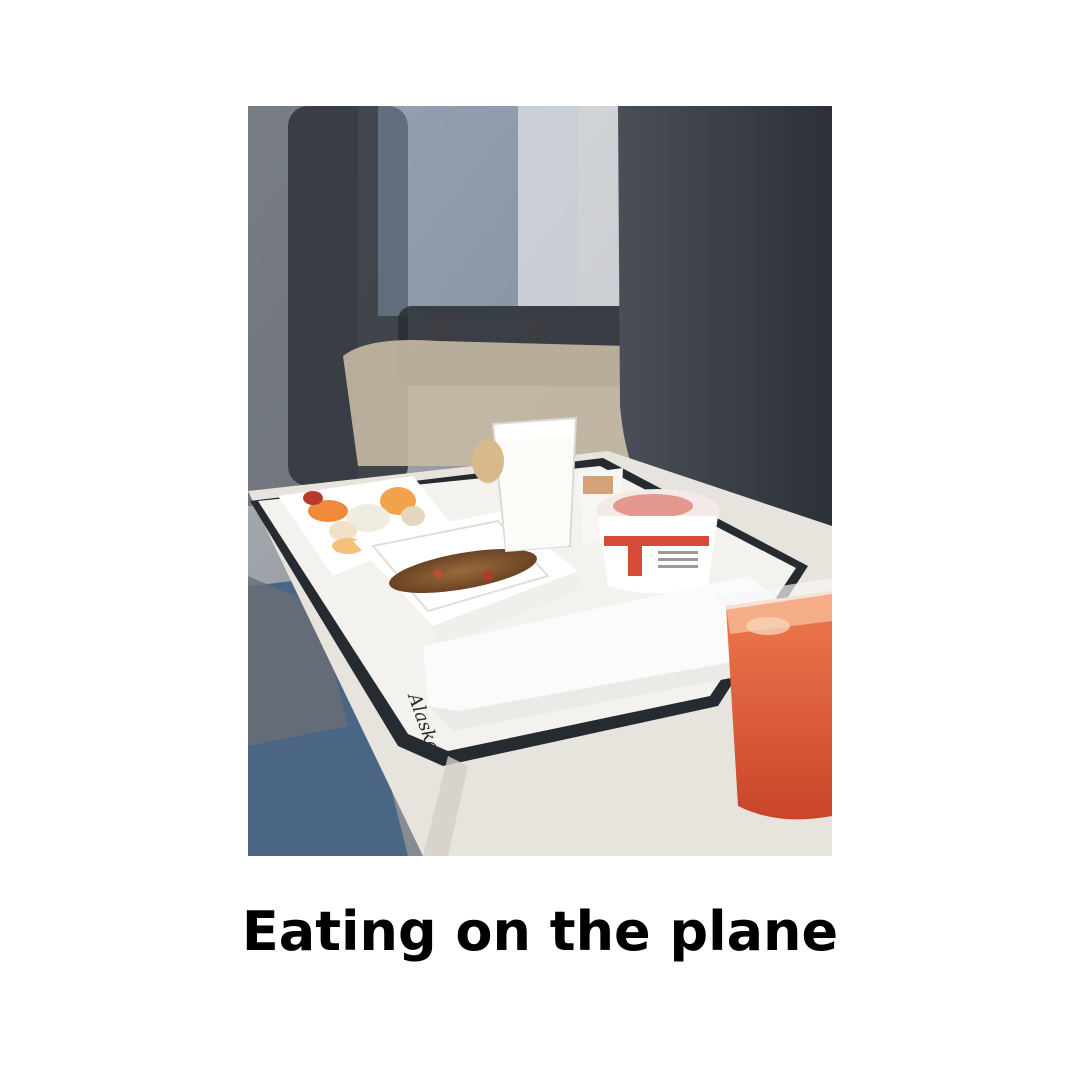 This screenshot has height=1080, width=1080. Describe the element at coordinates (540, 931) in the screenshot. I see `caption-title: Eating on the plane` at that location.